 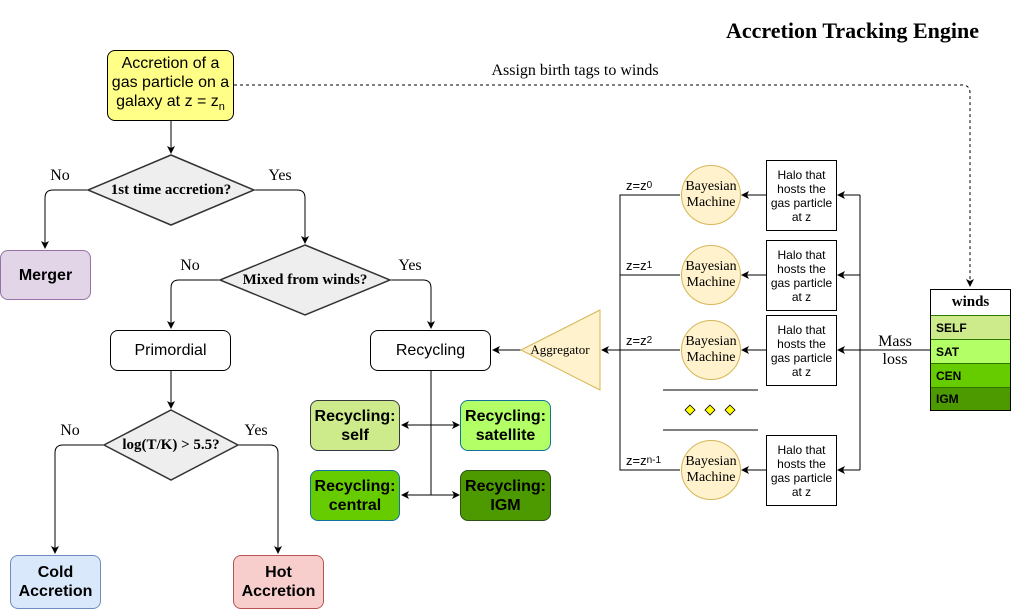 What do you see at coordinates (281, 216) in the screenshot?
I see `edge-first-time-yes` at bounding box center [281, 216].